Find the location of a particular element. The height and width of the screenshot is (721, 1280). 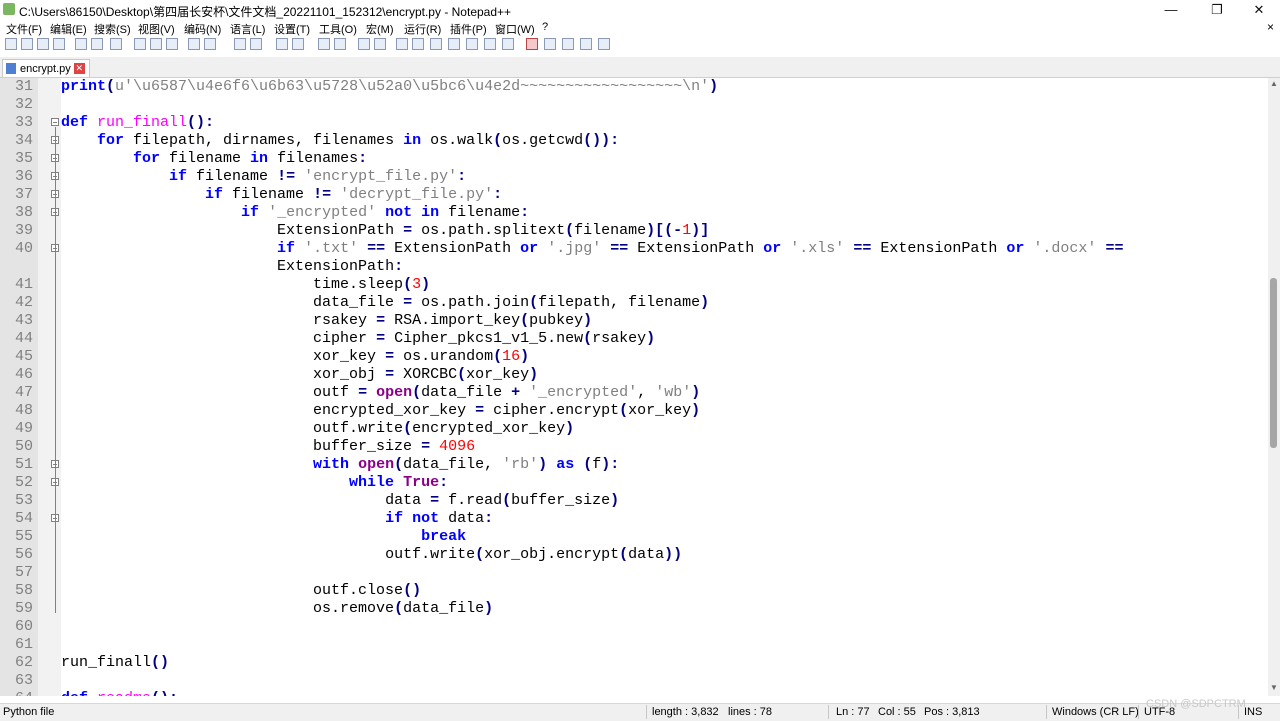

paste-icon is located at coordinates (172, 44).